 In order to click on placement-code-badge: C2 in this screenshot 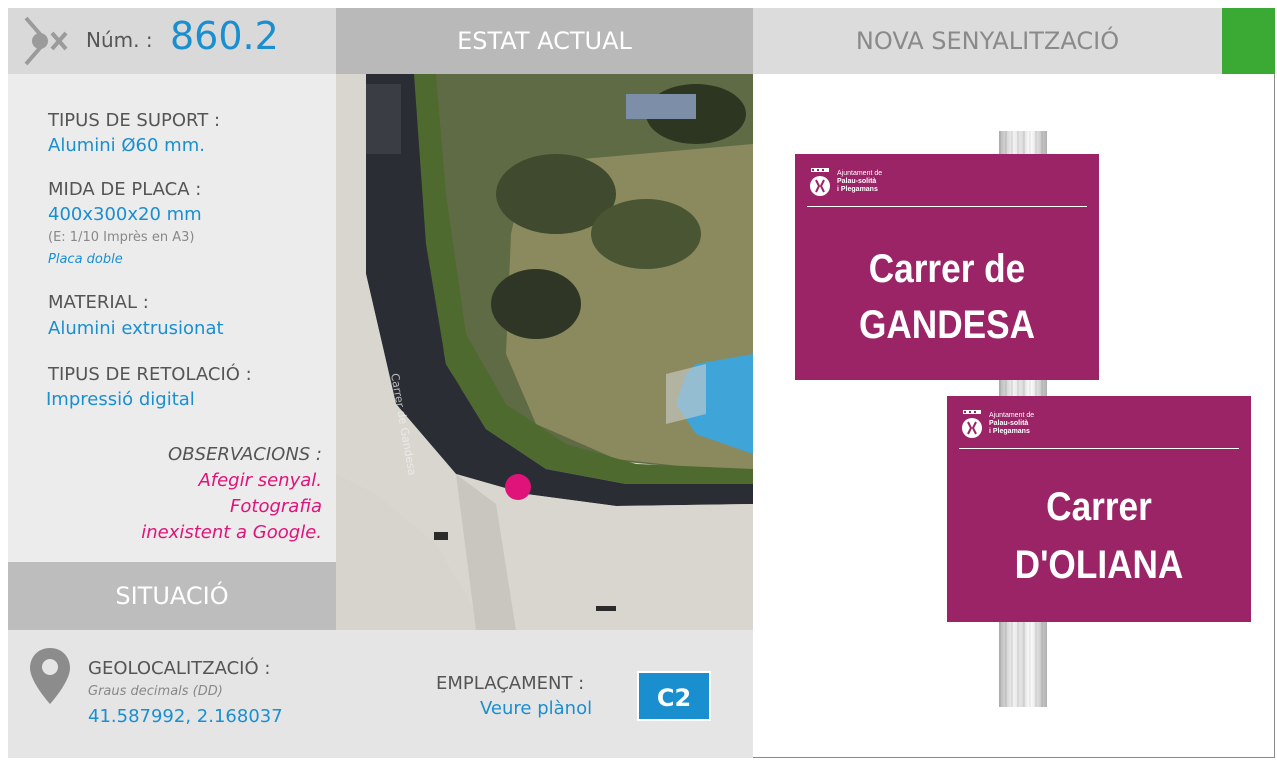, I will do `click(674, 696)`.